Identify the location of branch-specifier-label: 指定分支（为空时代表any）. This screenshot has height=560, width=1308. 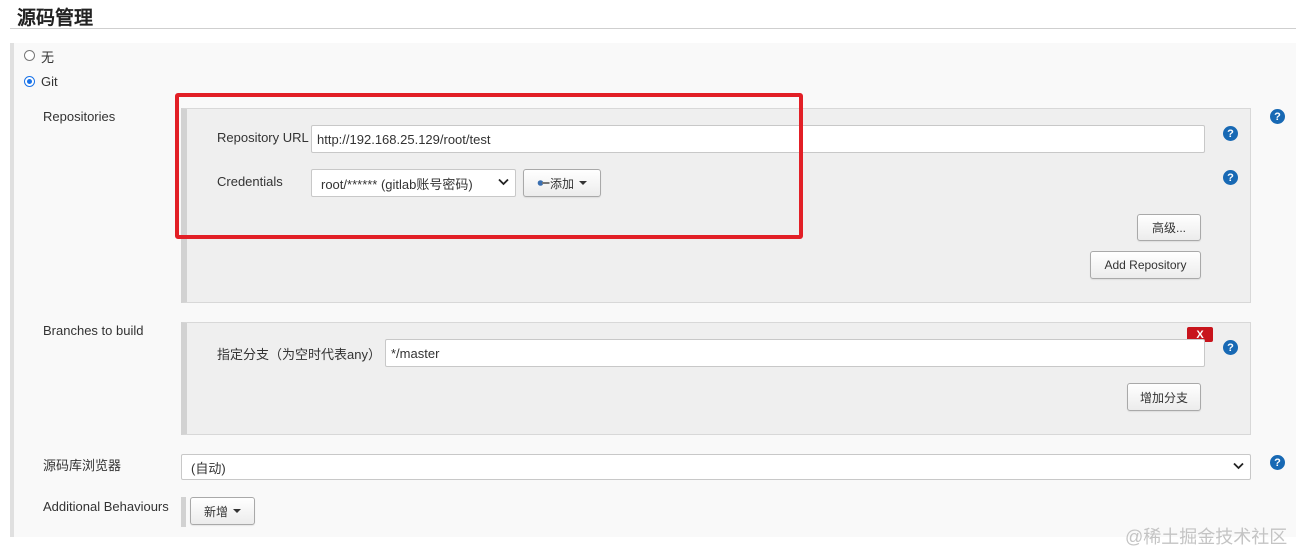
(299, 354).